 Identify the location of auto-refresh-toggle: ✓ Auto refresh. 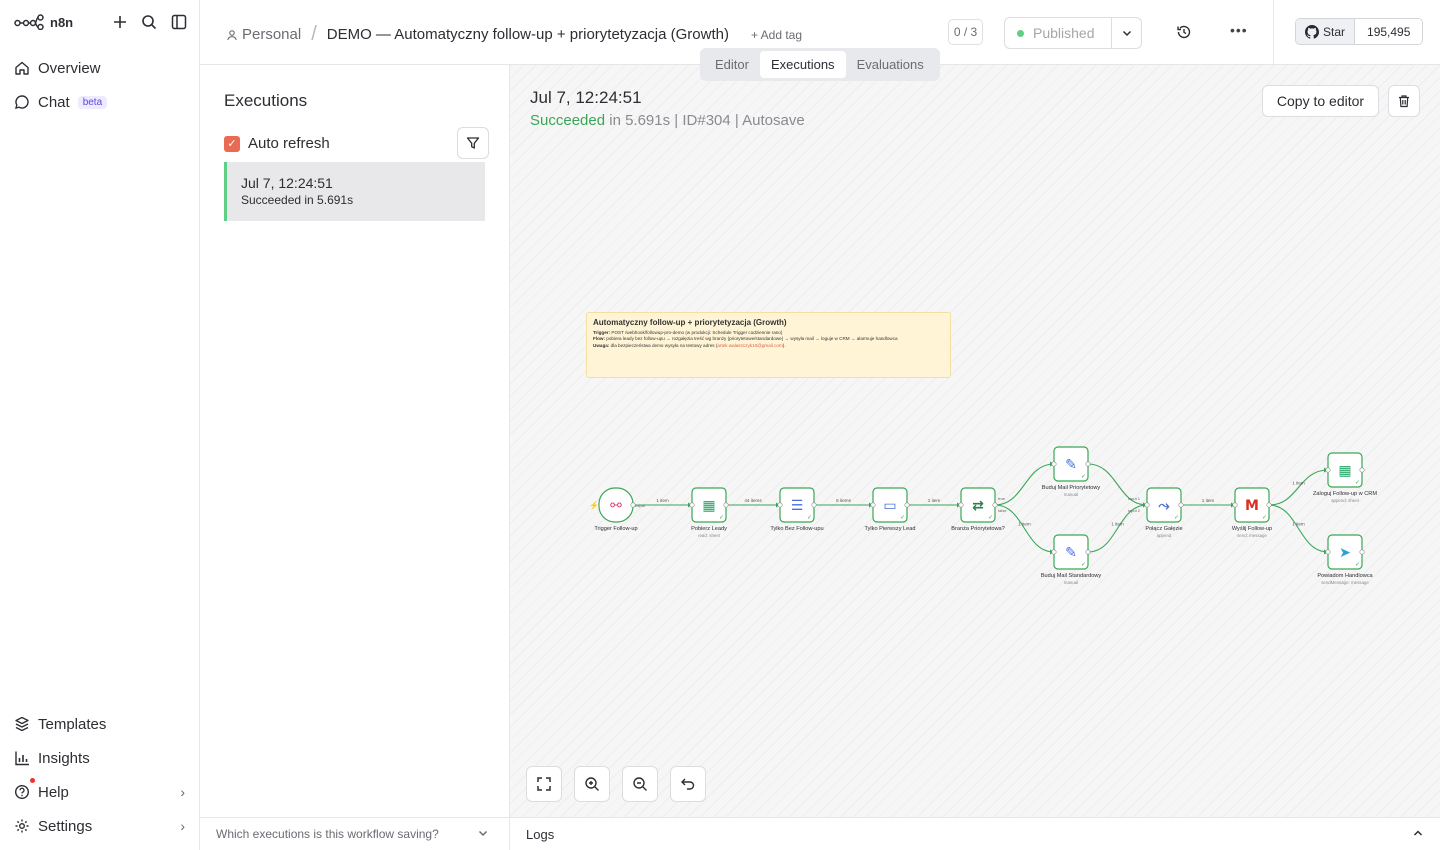
(277, 143).